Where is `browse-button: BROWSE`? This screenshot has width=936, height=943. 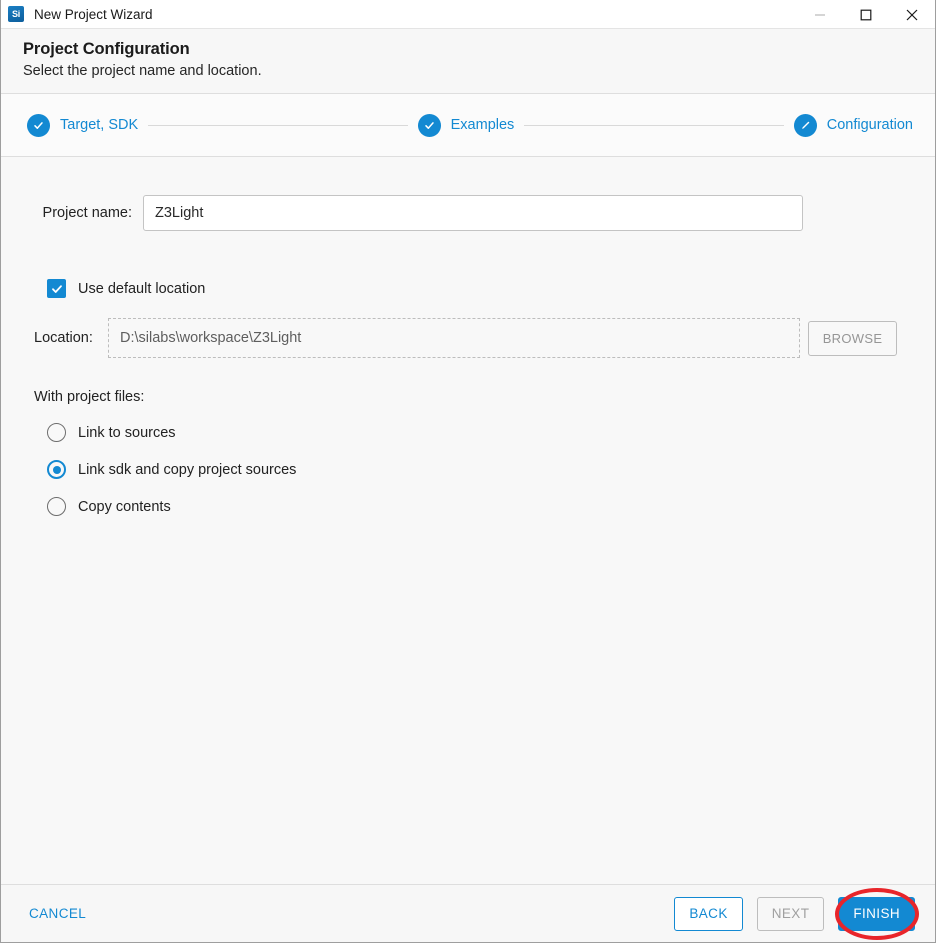
browse-button: BROWSE is located at coordinates (852, 338).